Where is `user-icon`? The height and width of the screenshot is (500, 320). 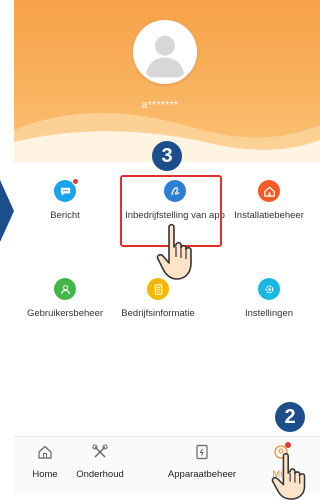 user-icon is located at coordinates (65, 289).